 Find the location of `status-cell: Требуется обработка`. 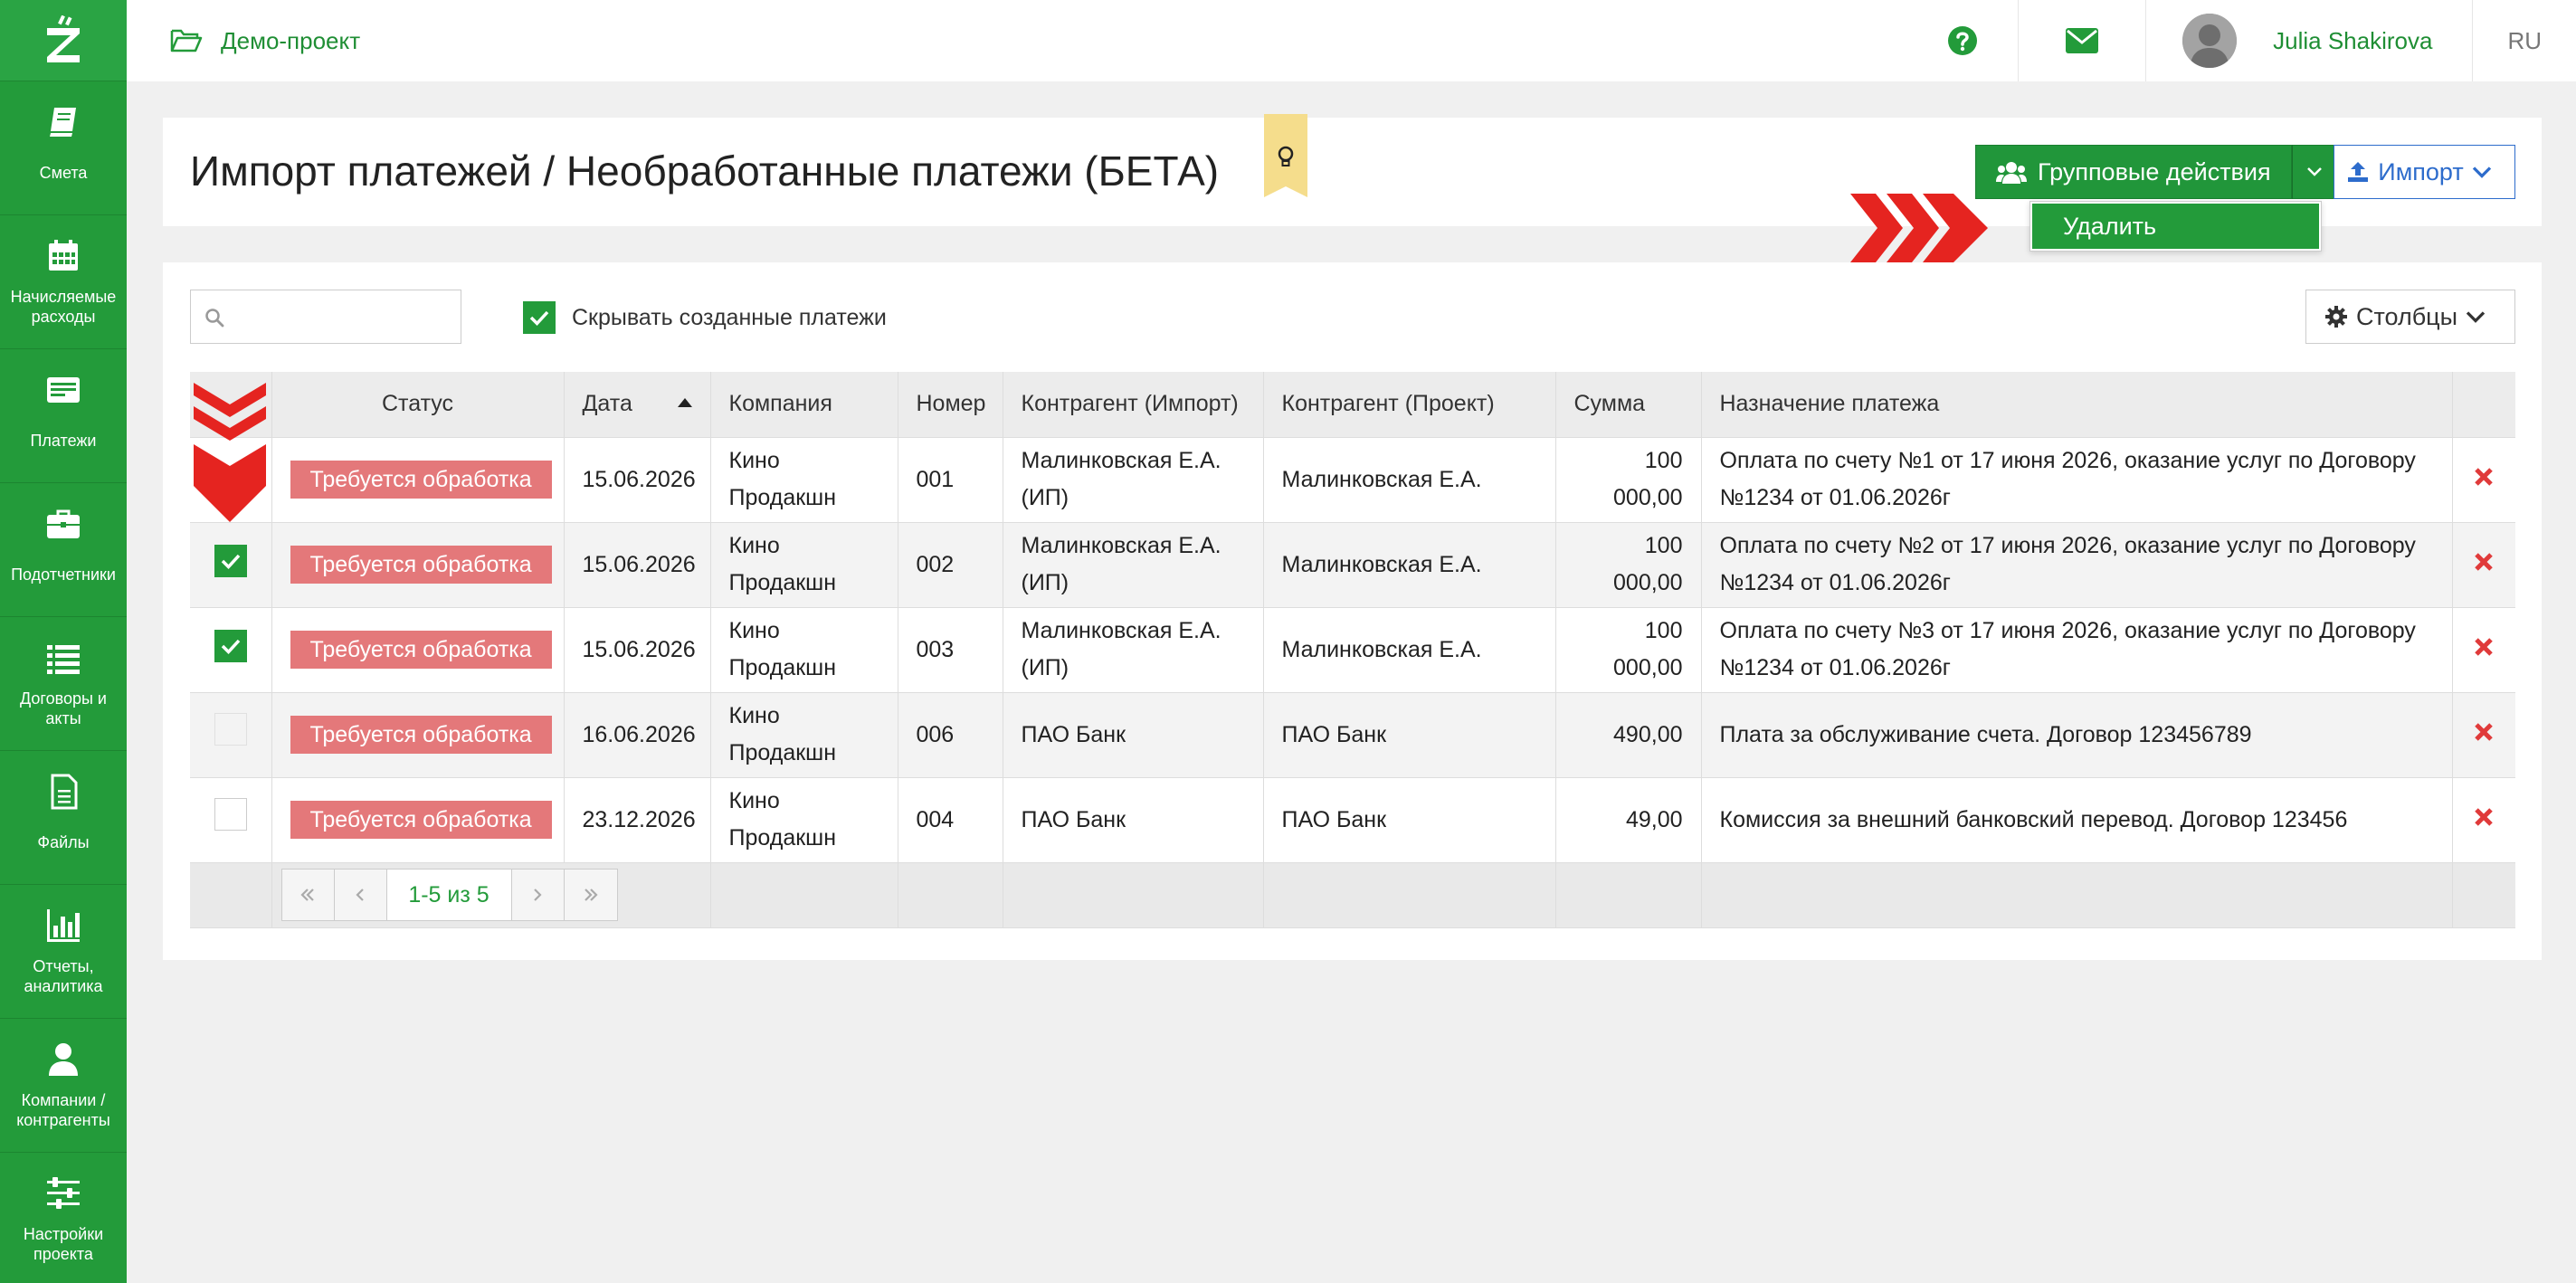

status-cell: Требуется обработка is located at coordinates (418, 820).